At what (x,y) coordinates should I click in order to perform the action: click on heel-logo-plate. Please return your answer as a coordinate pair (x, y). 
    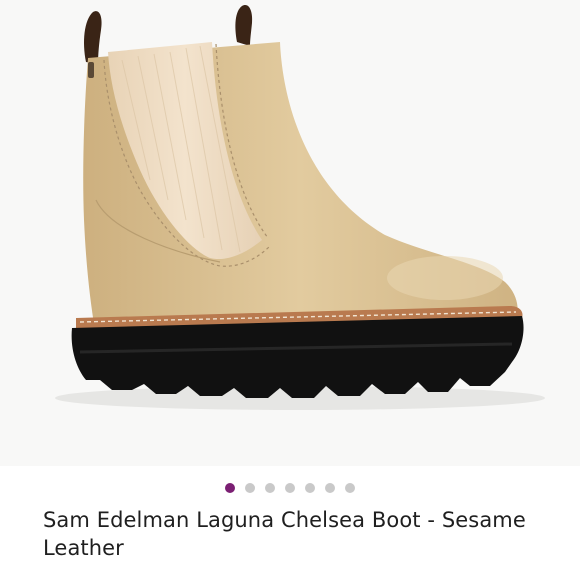
    Looking at the image, I should click on (91, 70).